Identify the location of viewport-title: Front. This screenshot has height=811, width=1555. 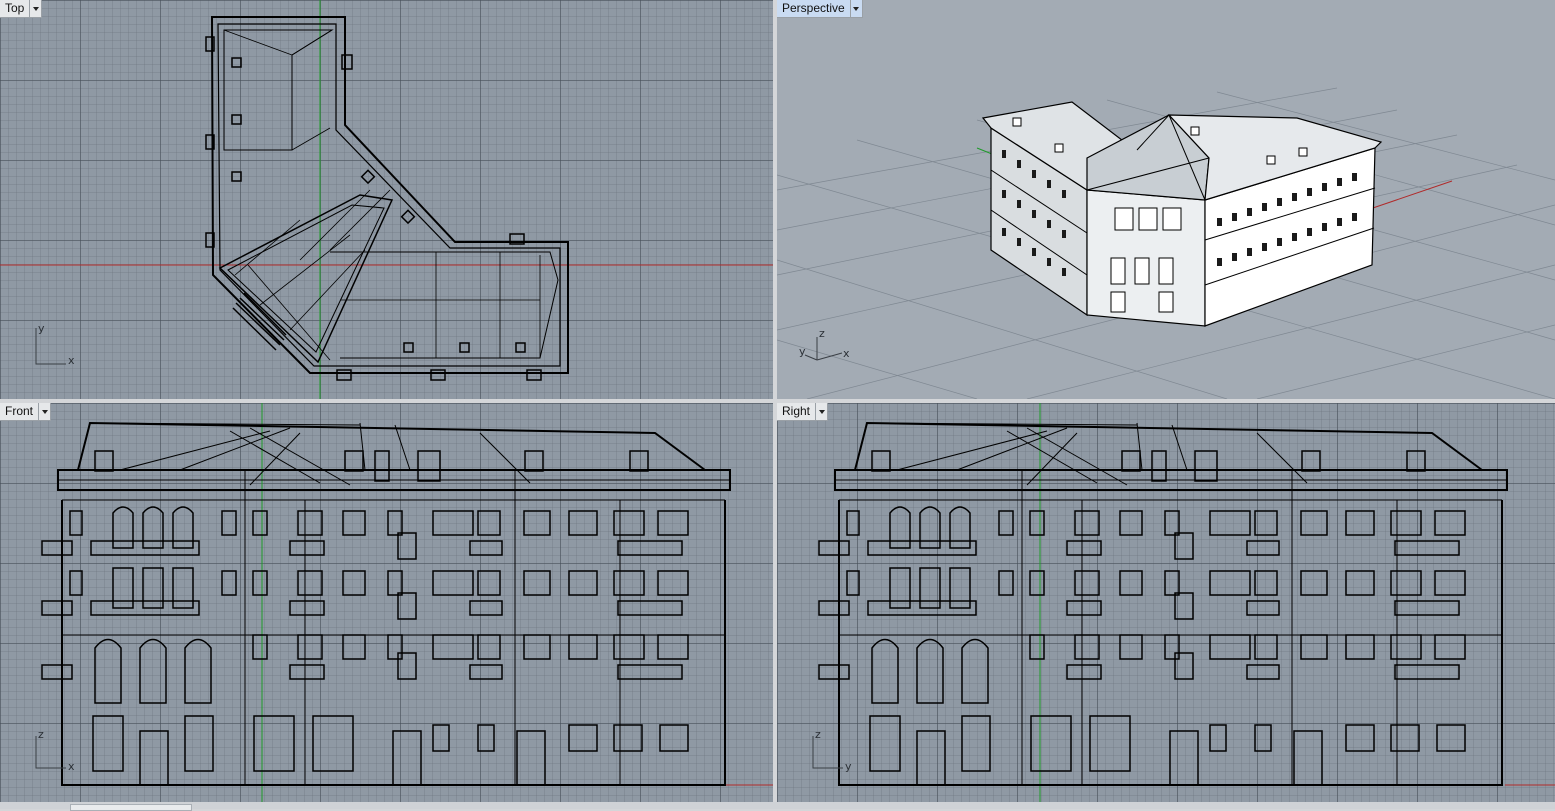
(19, 411).